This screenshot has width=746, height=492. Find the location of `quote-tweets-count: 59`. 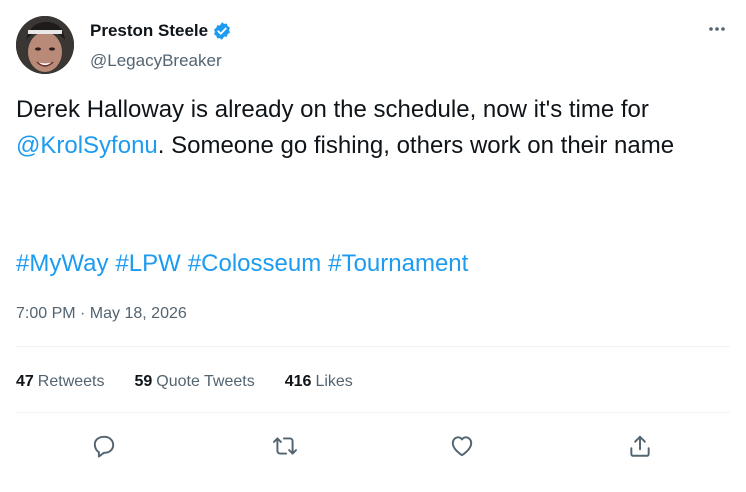

quote-tweets-count: 59 is located at coordinates (143, 381).